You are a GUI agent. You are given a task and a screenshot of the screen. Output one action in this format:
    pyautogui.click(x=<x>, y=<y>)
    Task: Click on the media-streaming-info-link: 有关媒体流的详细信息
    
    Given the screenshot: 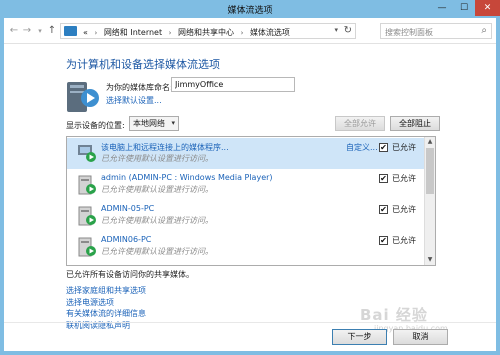 What is the action you would take?
    pyautogui.click(x=106, y=314)
    